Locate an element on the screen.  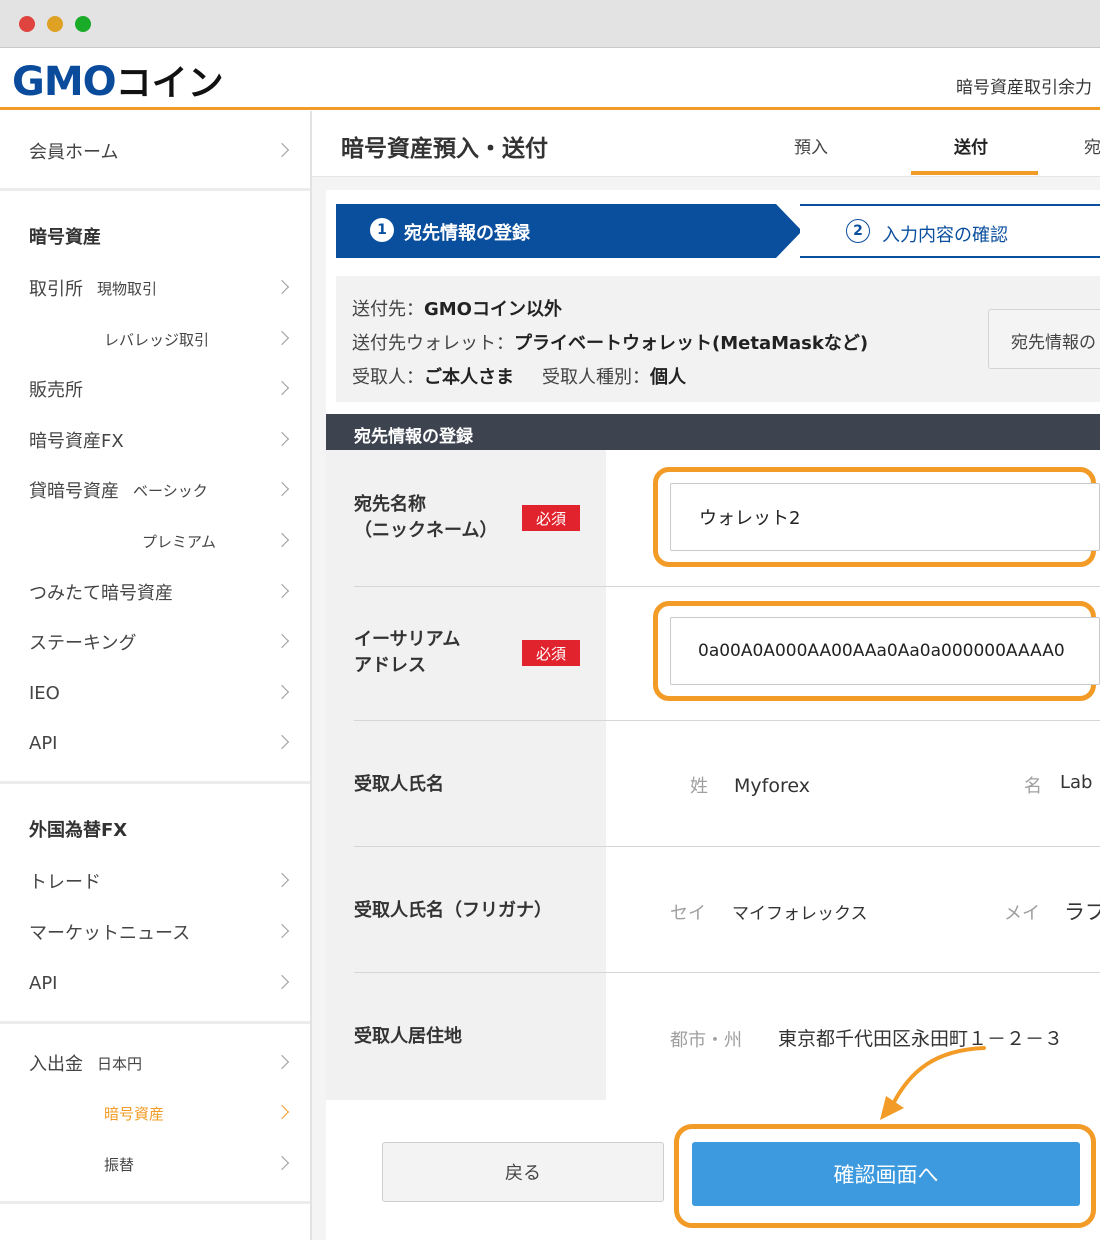
info-value: GMOコイン以外 is located at coordinates (493, 309).